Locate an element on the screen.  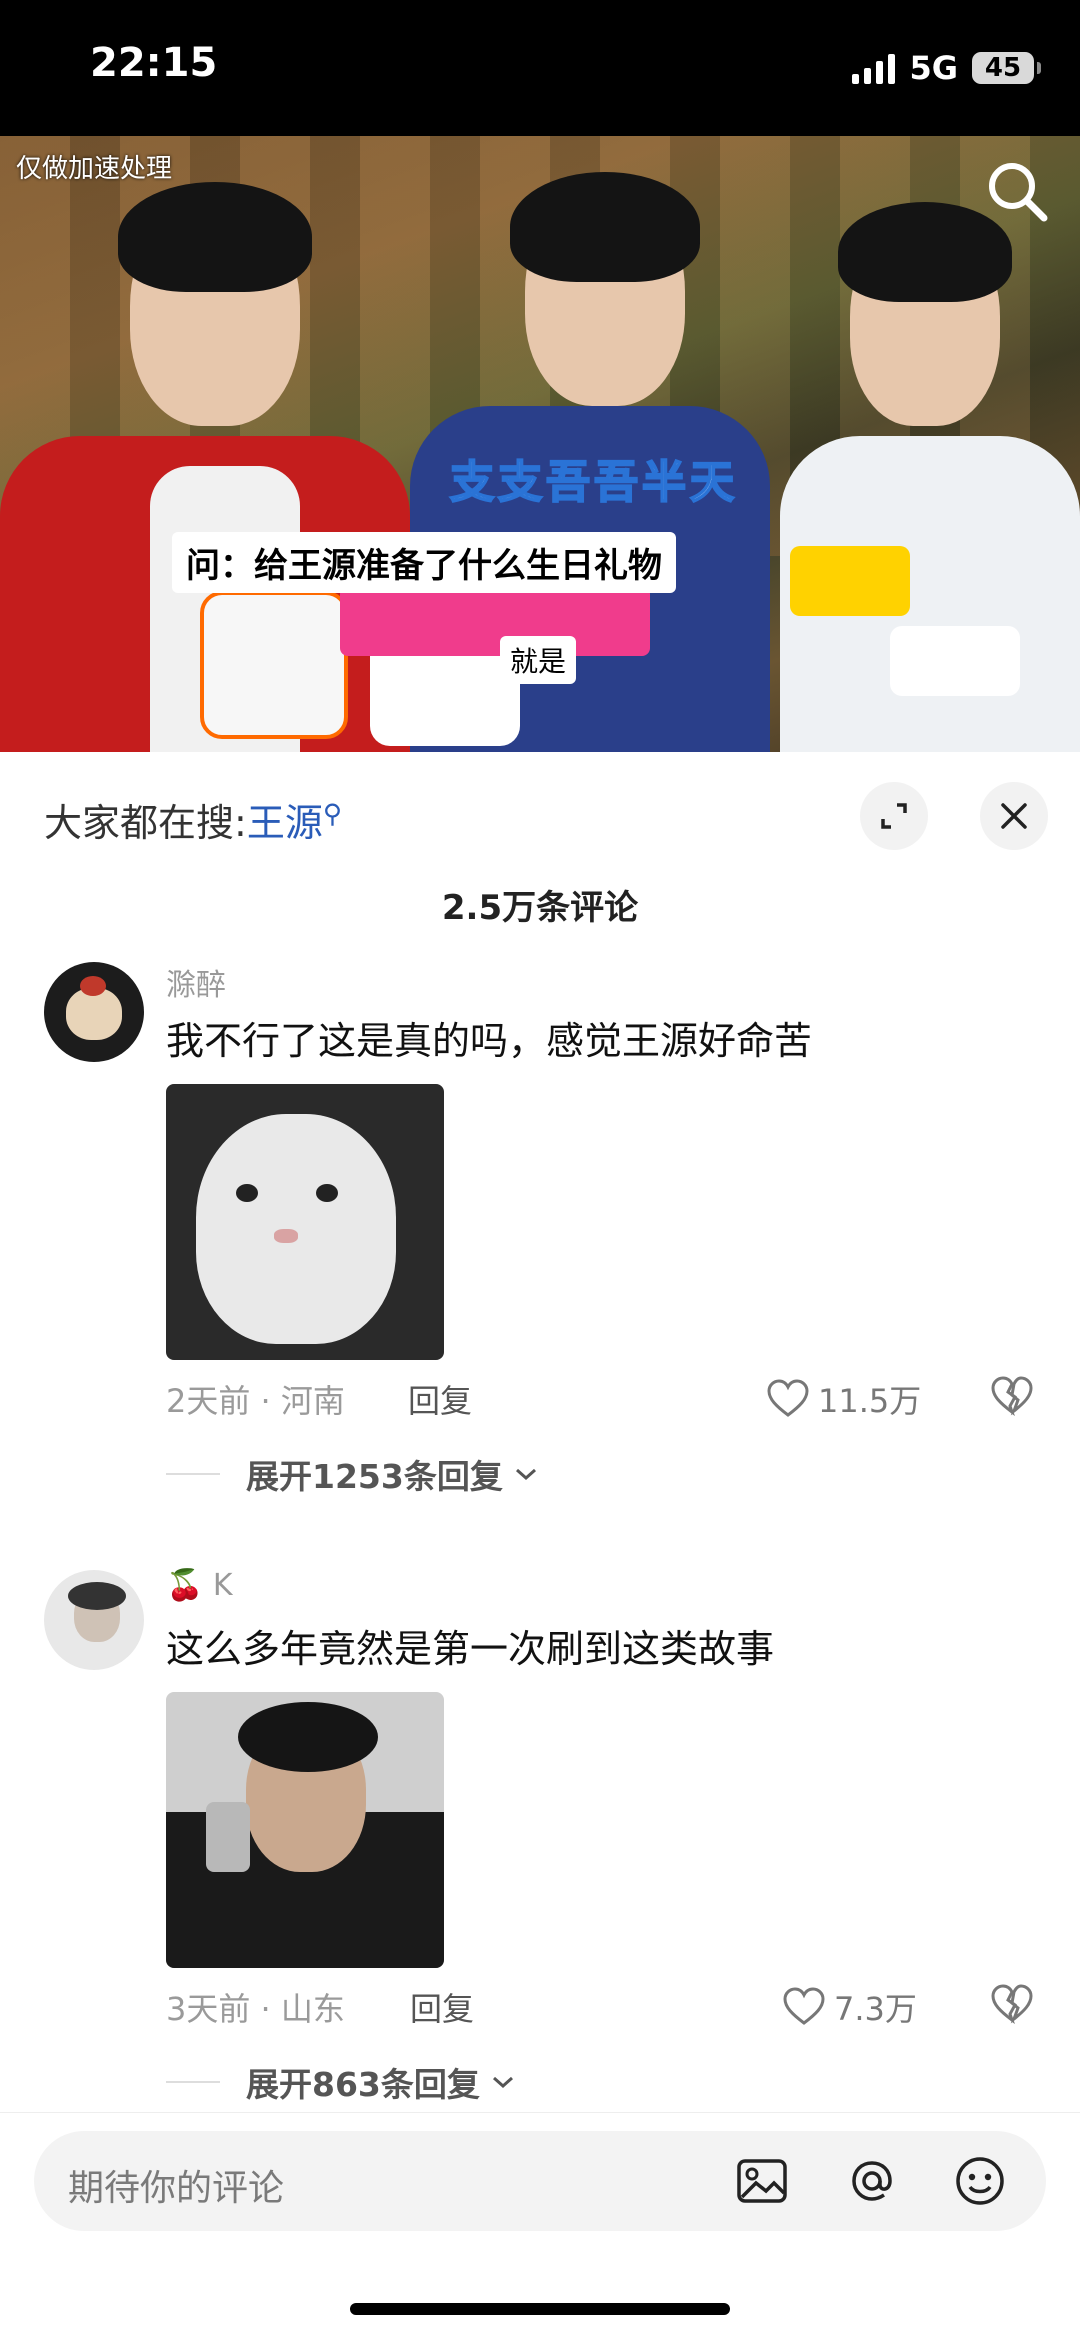
at-icon is located at coordinates (872, 2181).